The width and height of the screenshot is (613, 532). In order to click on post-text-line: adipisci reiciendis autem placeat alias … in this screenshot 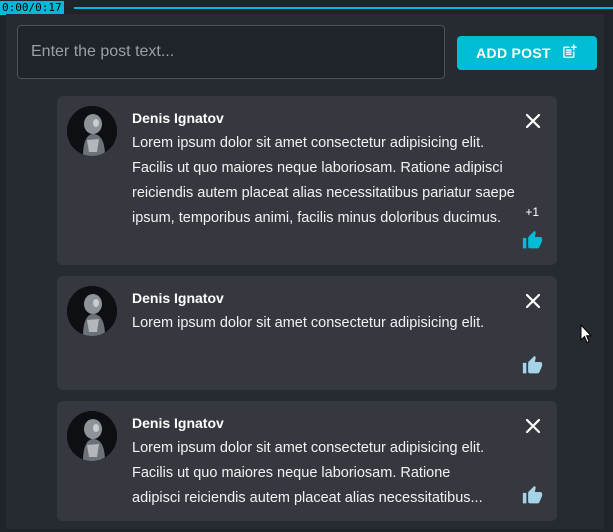, I will do `click(307, 498)`.